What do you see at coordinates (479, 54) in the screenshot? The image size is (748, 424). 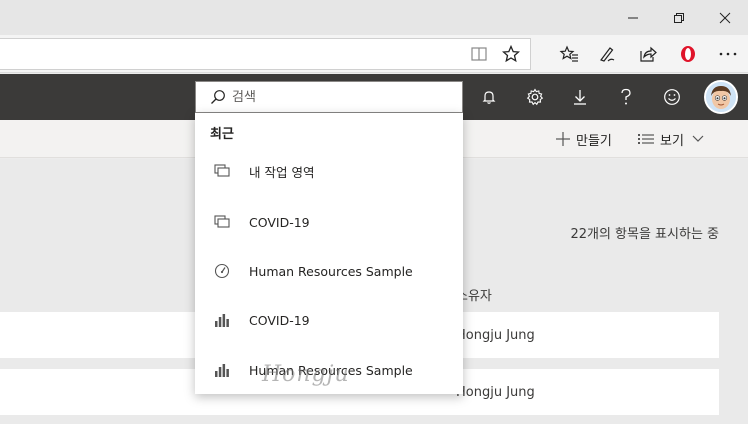 I see `reading-view-icon` at bounding box center [479, 54].